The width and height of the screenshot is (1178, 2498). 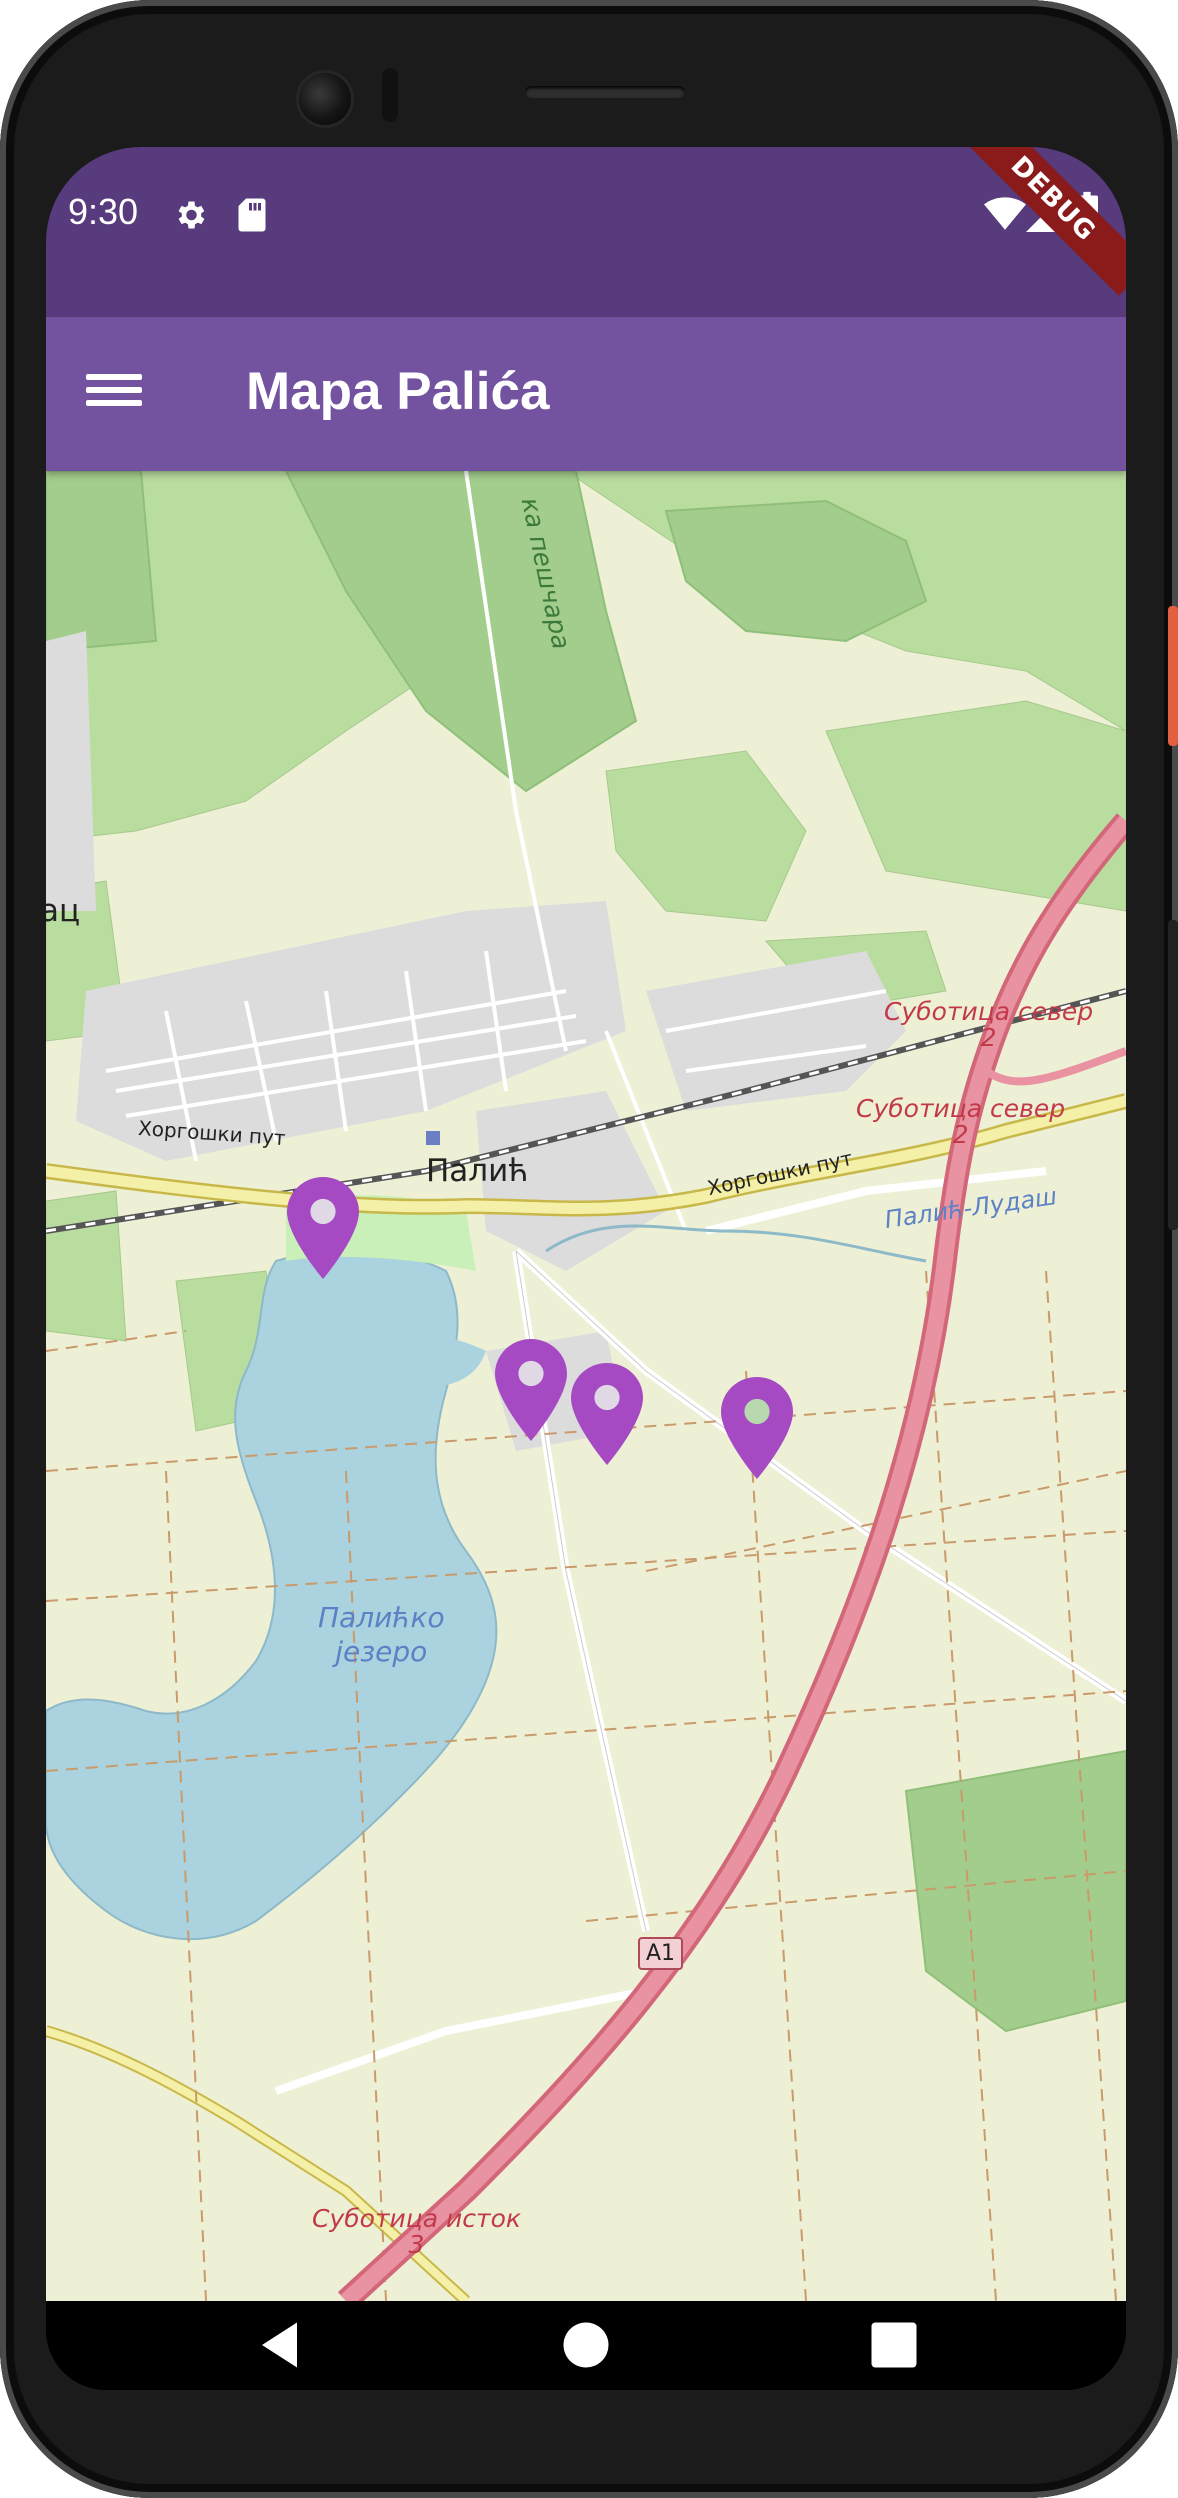 I want to click on exit-east-name: Суботица исток, so click(x=417, y=2218).